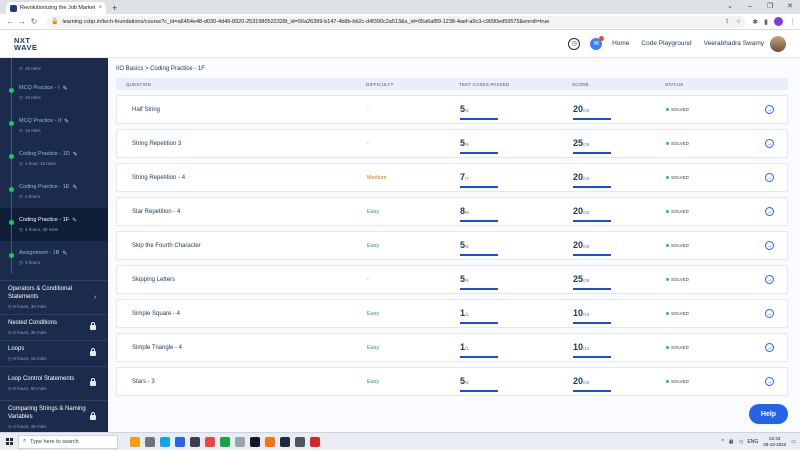 Image resolution: width=800 pixels, height=450 pixels. Describe the element at coordinates (165, 441) in the screenshot. I see `edge-icon` at that location.